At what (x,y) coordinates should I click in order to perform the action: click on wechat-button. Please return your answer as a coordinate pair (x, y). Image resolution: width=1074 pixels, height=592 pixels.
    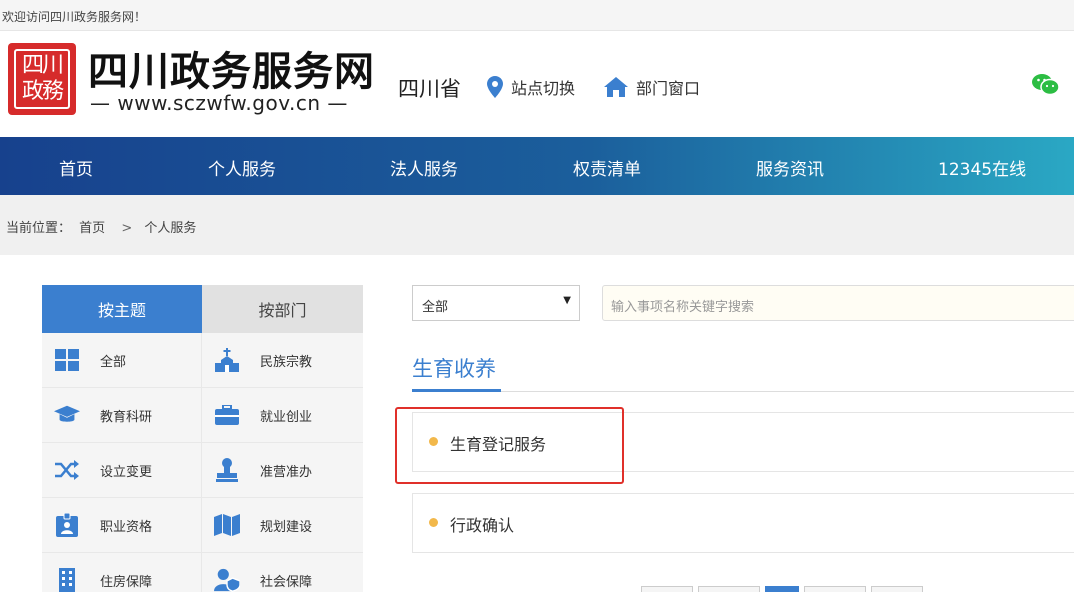
    Looking at the image, I should click on (1046, 87).